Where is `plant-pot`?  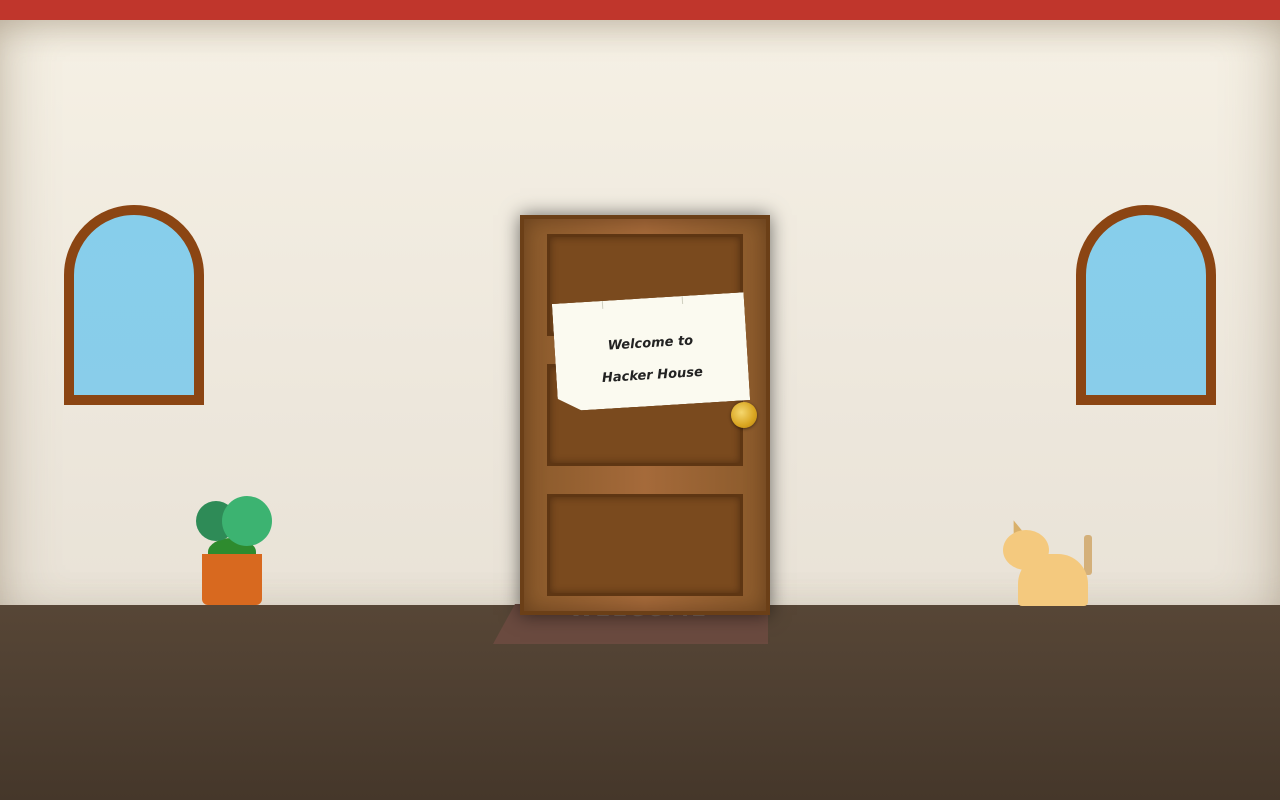 plant-pot is located at coordinates (232, 579).